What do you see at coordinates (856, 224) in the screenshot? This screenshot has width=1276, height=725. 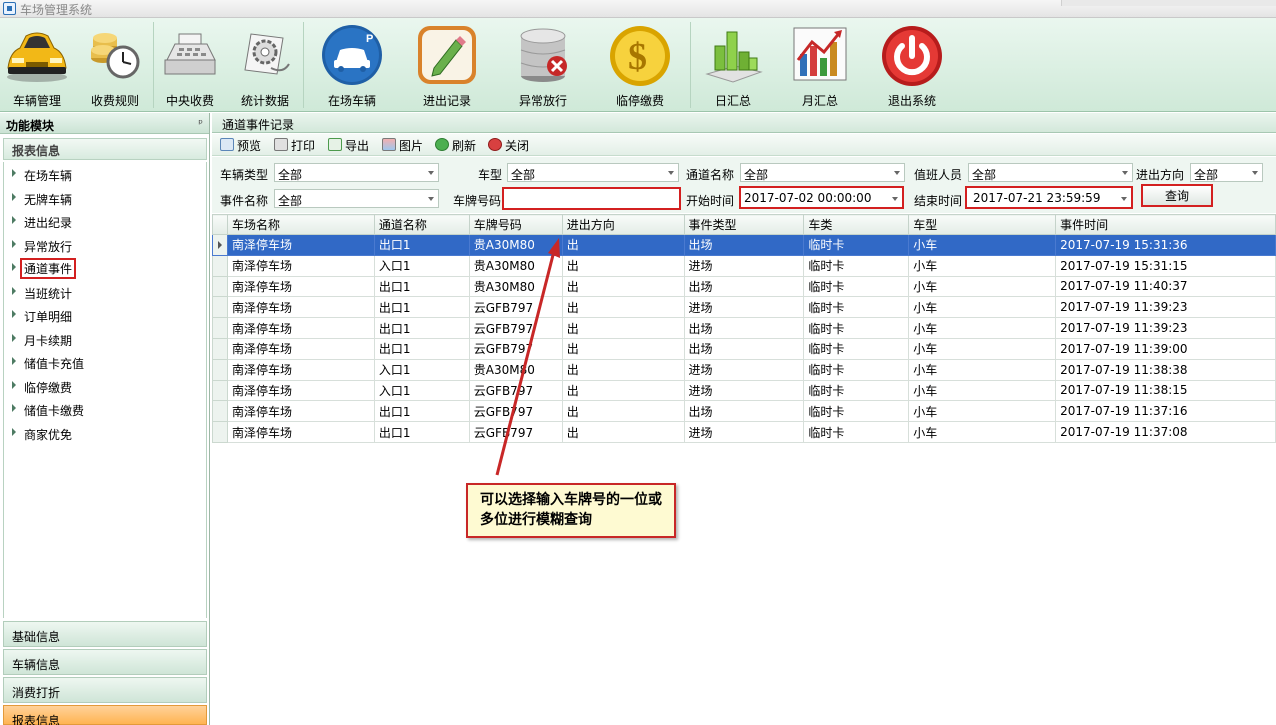 I see `col-header-vehicle-class: 车类` at bounding box center [856, 224].